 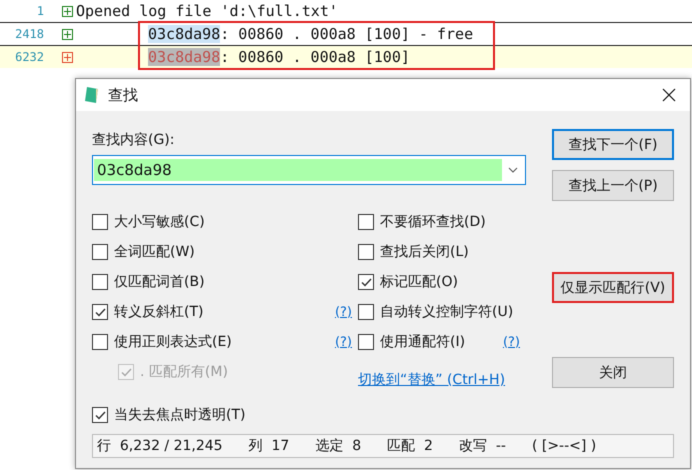 What do you see at coordinates (442, 380) in the screenshot?
I see `replace-link: 切换到“替换” (Ctrl+H)` at bounding box center [442, 380].